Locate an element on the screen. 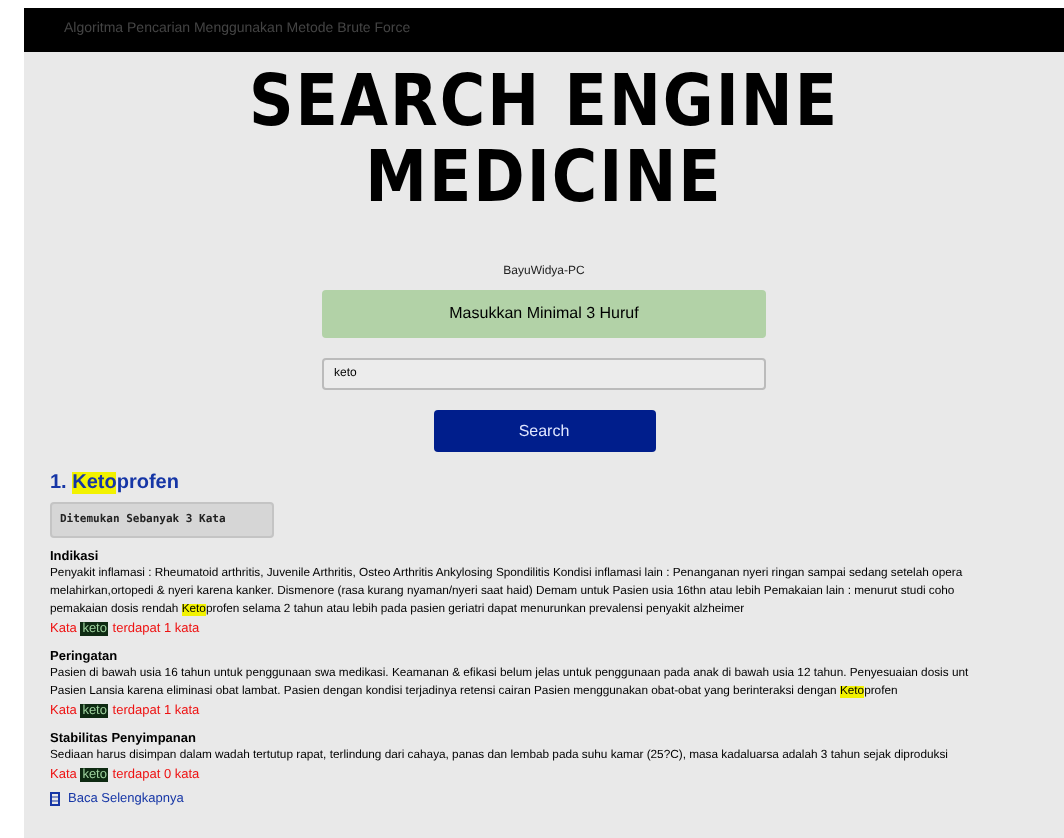 This screenshot has width=1064, height=838. result-title: 1. Ketoprofen is located at coordinates (557, 483).